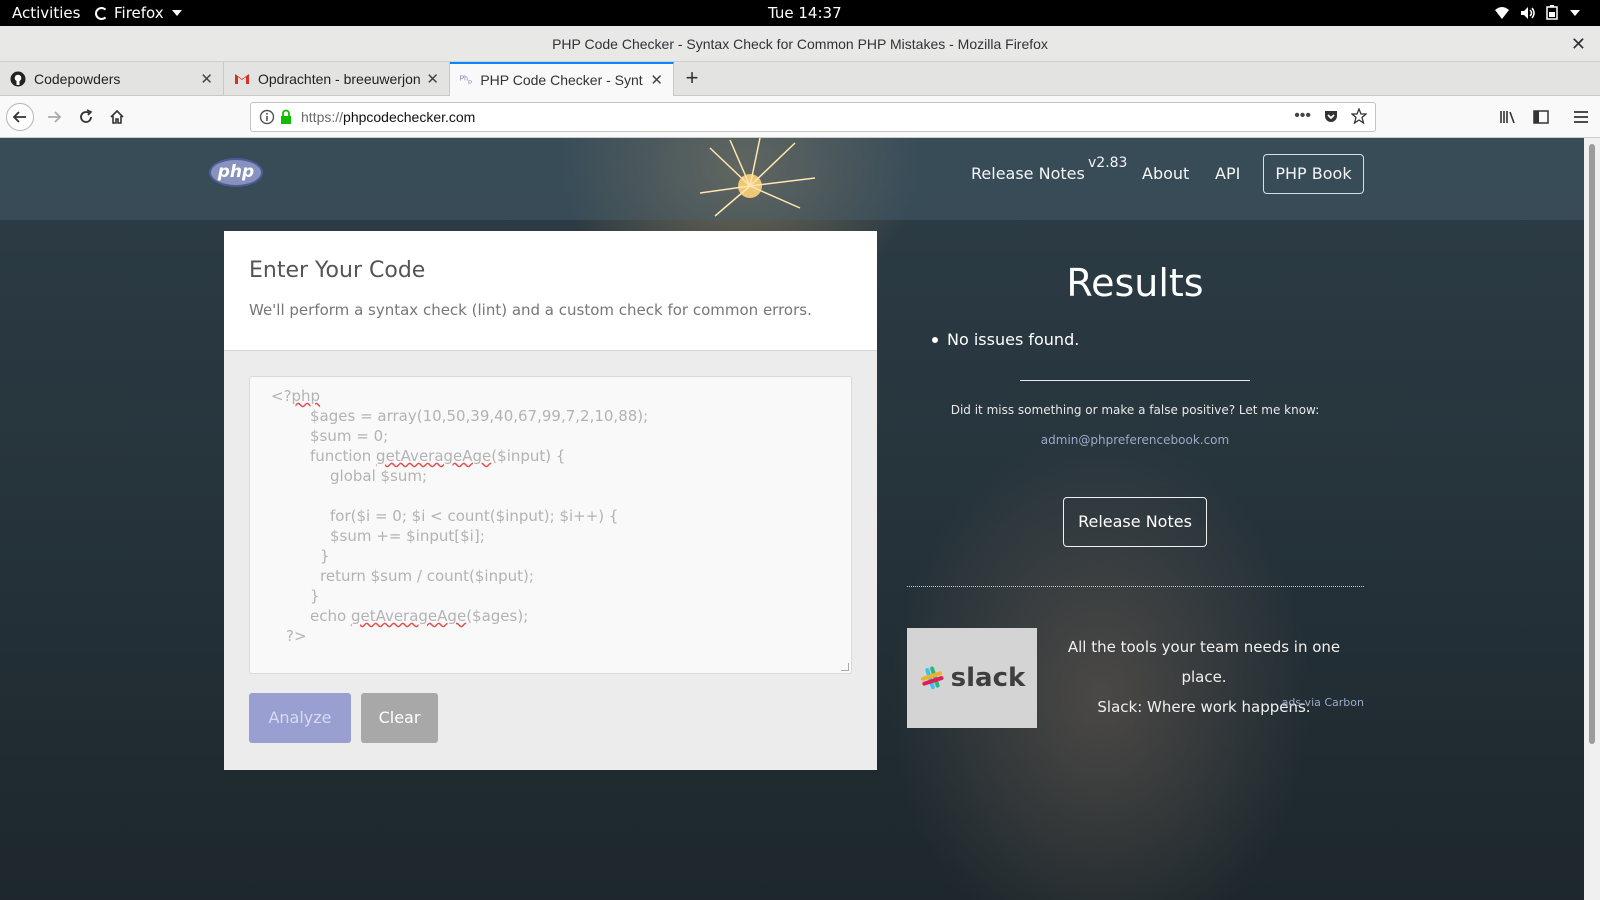 The height and width of the screenshot is (900, 1600). What do you see at coordinates (1227, 173) in the screenshot?
I see `nav-api-link: API` at bounding box center [1227, 173].